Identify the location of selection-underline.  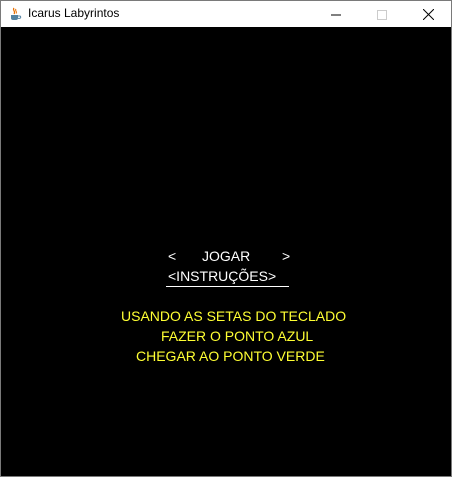
(227, 286).